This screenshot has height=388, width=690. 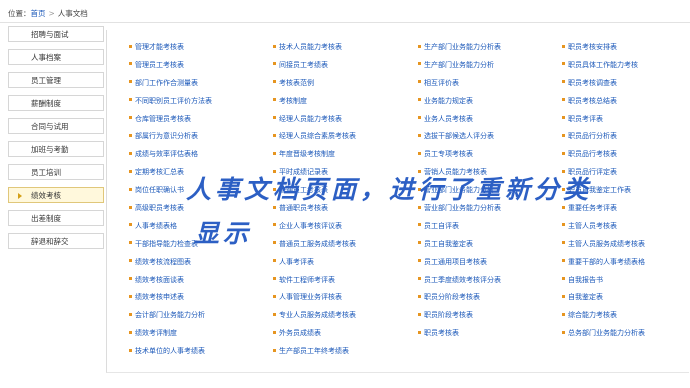 I want to click on document-link: 人事考绩表格, so click(x=199, y=230).